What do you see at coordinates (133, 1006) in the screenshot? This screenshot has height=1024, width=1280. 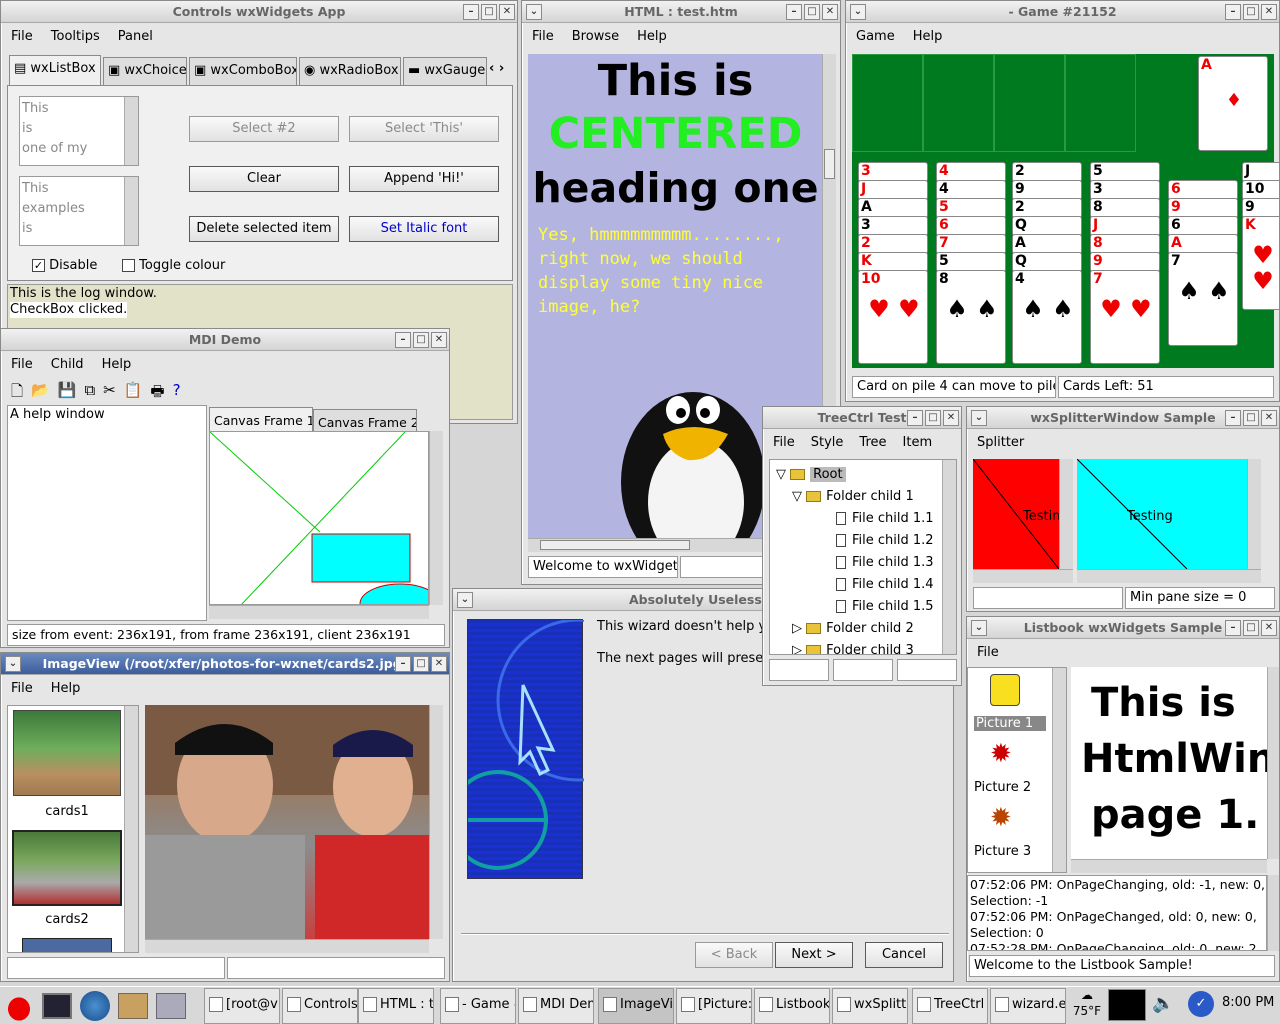 I see `files-launcher-icon` at bounding box center [133, 1006].